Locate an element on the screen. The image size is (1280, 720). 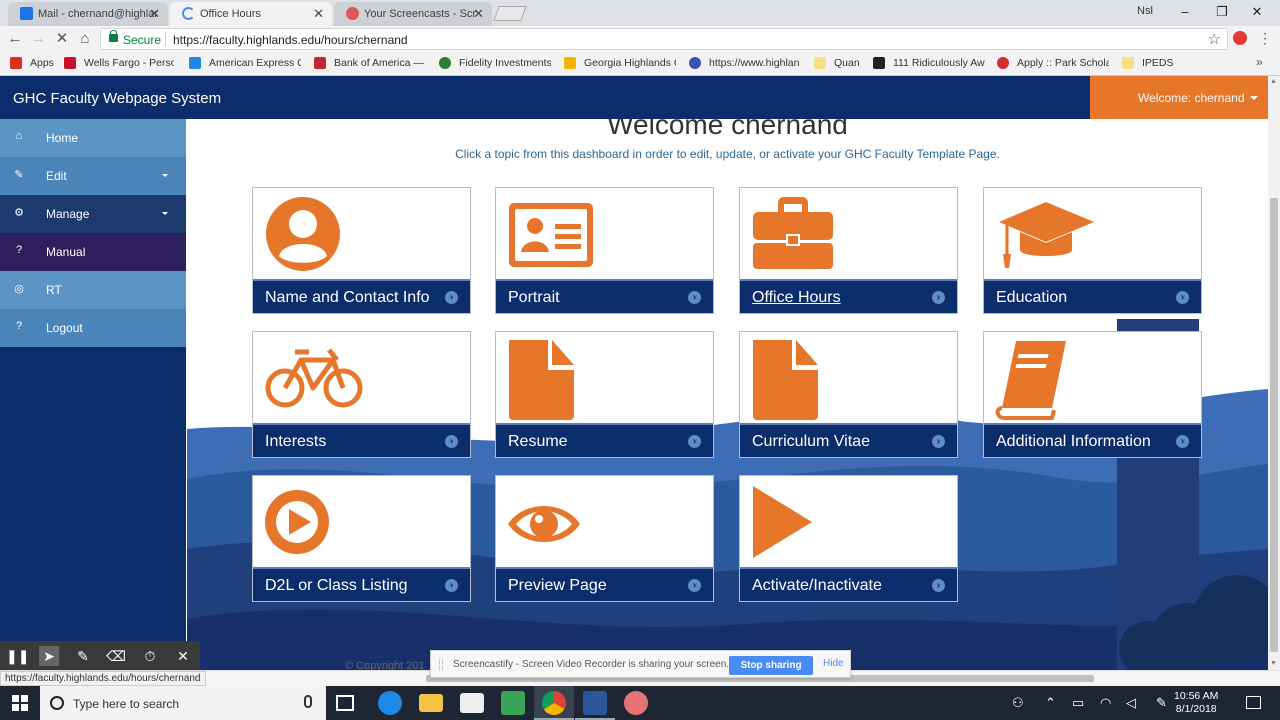
new-tab-button is located at coordinates (510, 13).